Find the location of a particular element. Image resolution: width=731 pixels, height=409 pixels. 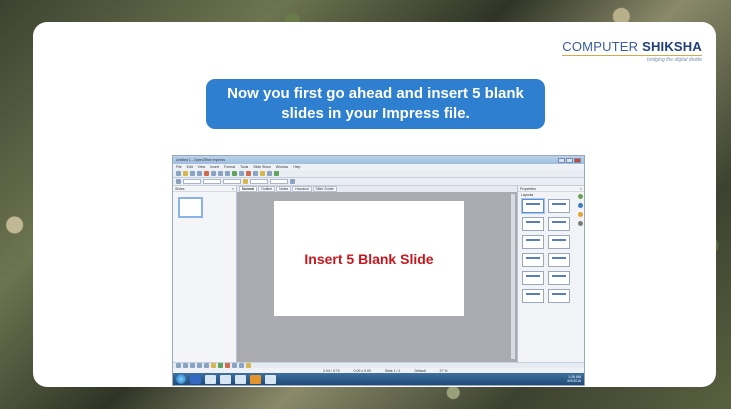

copy-icon is located at coordinates (220, 173).